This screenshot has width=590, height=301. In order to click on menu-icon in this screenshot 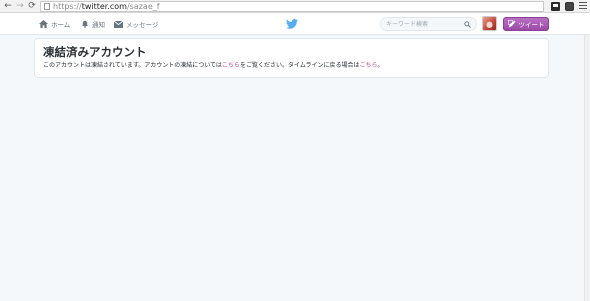, I will do `click(583, 6)`.